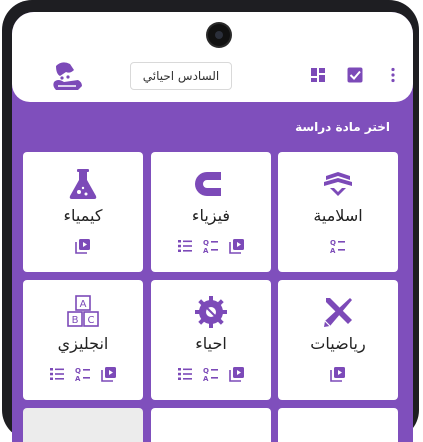  Describe the element at coordinates (83, 184) in the screenshot. I see `flask-icon` at that location.